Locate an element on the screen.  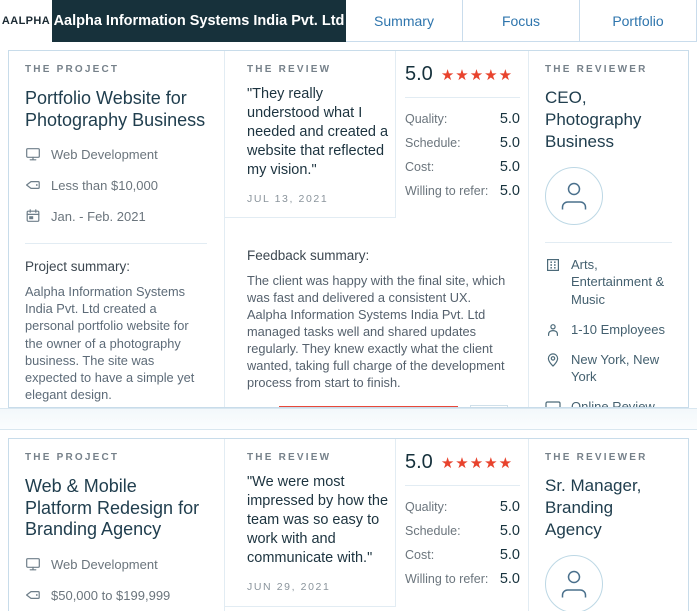
employees-line: 1-10 Employees is located at coordinates (608, 329).